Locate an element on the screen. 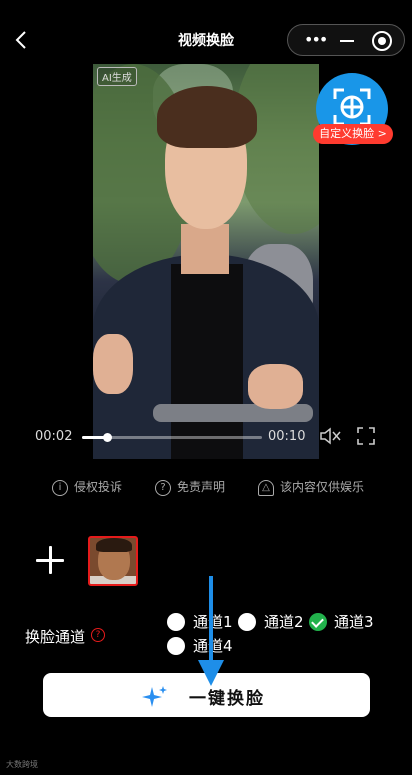  ai-generated-badge: AI生成 is located at coordinates (117, 76).